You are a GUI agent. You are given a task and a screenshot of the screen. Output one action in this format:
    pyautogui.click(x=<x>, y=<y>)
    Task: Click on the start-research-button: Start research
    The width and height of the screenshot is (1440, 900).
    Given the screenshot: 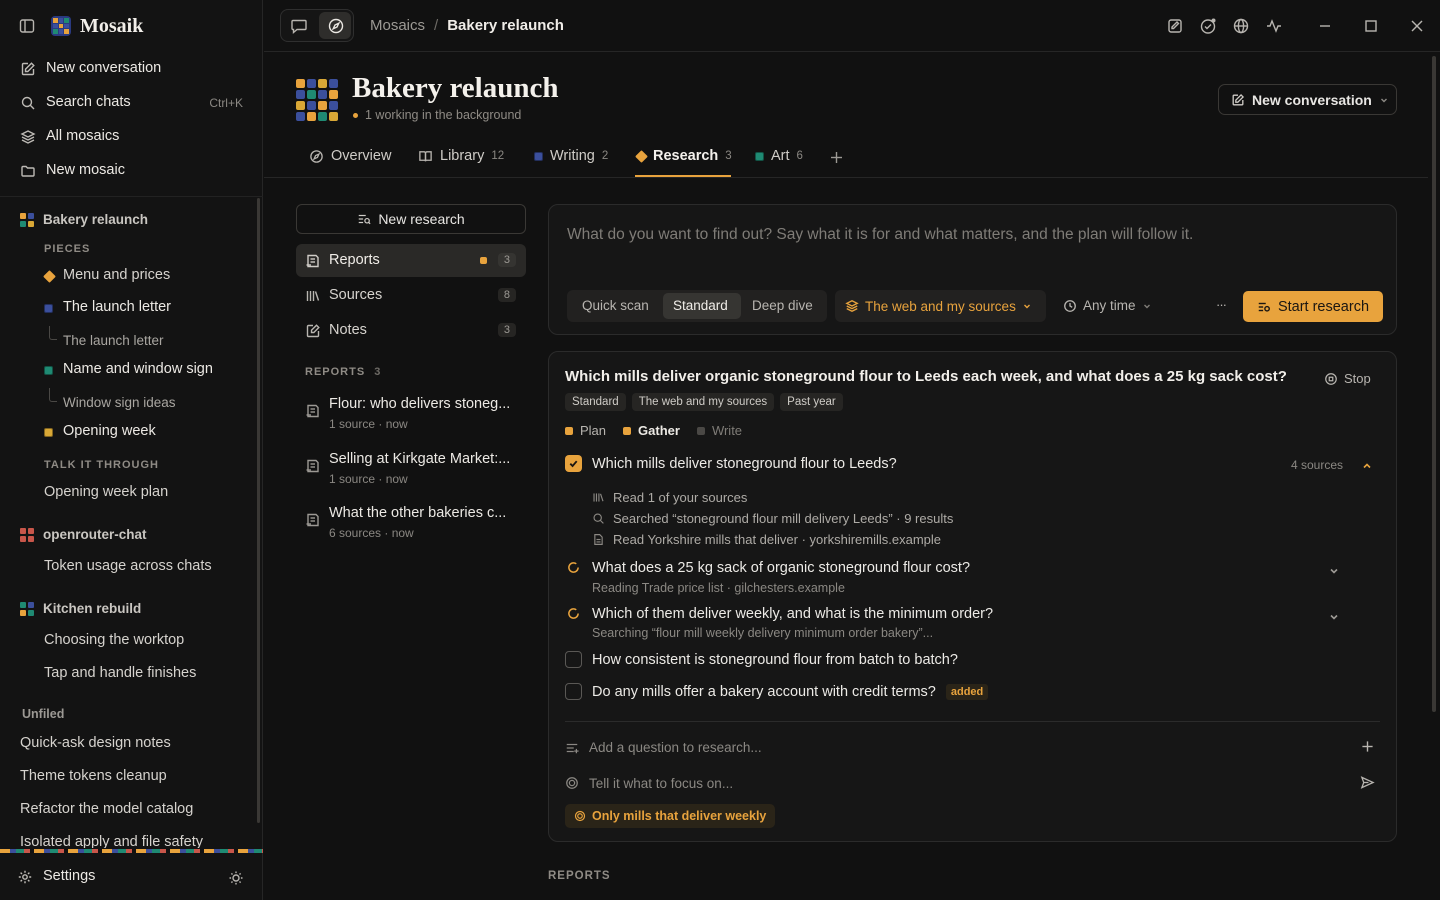 What is the action you would take?
    pyautogui.click(x=1313, y=306)
    